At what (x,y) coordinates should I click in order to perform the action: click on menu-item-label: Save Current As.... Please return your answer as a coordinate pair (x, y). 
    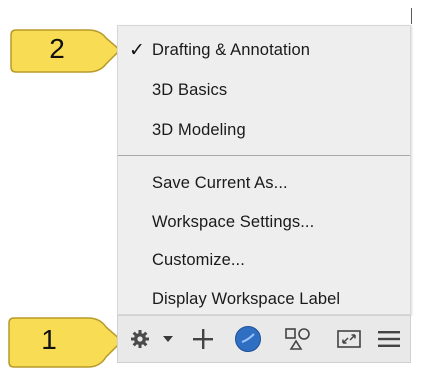
    Looking at the image, I should click on (220, 182).